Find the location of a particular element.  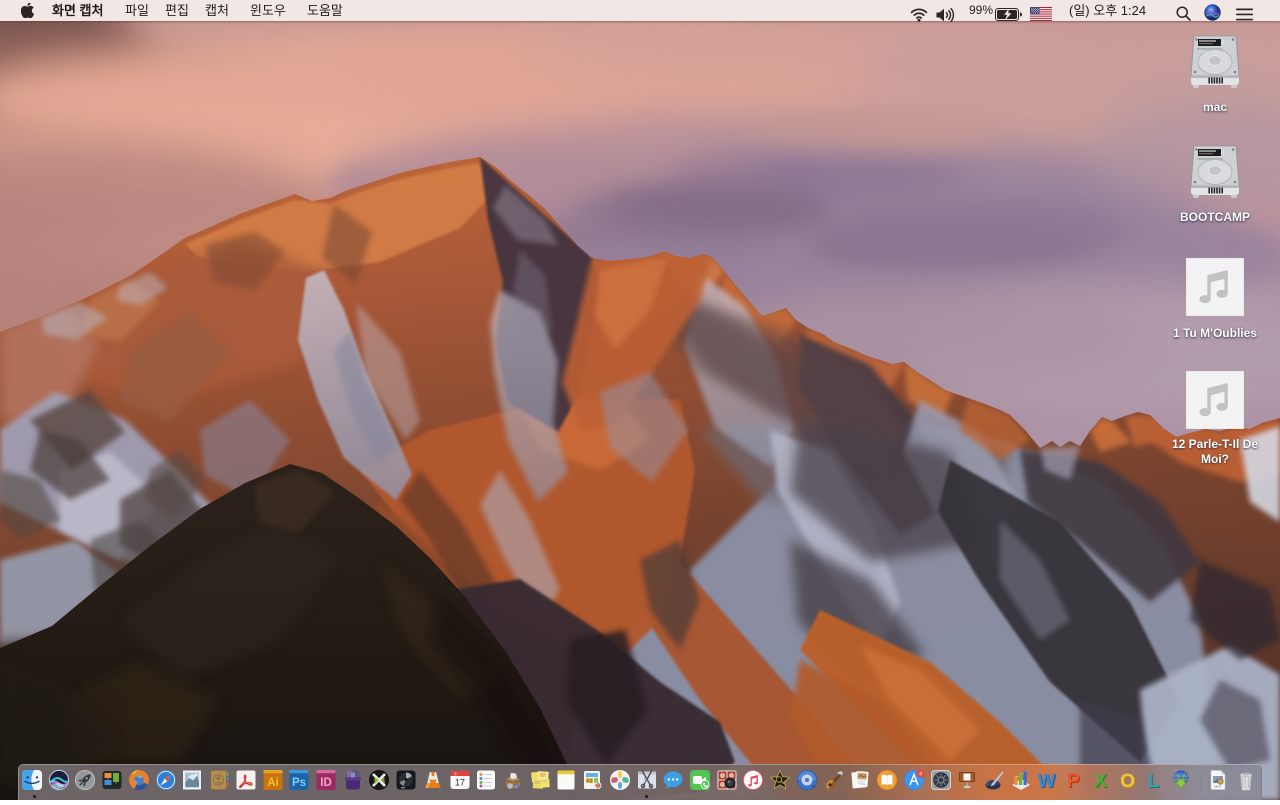

svg-text: P is located at coordinates (1073, 781).